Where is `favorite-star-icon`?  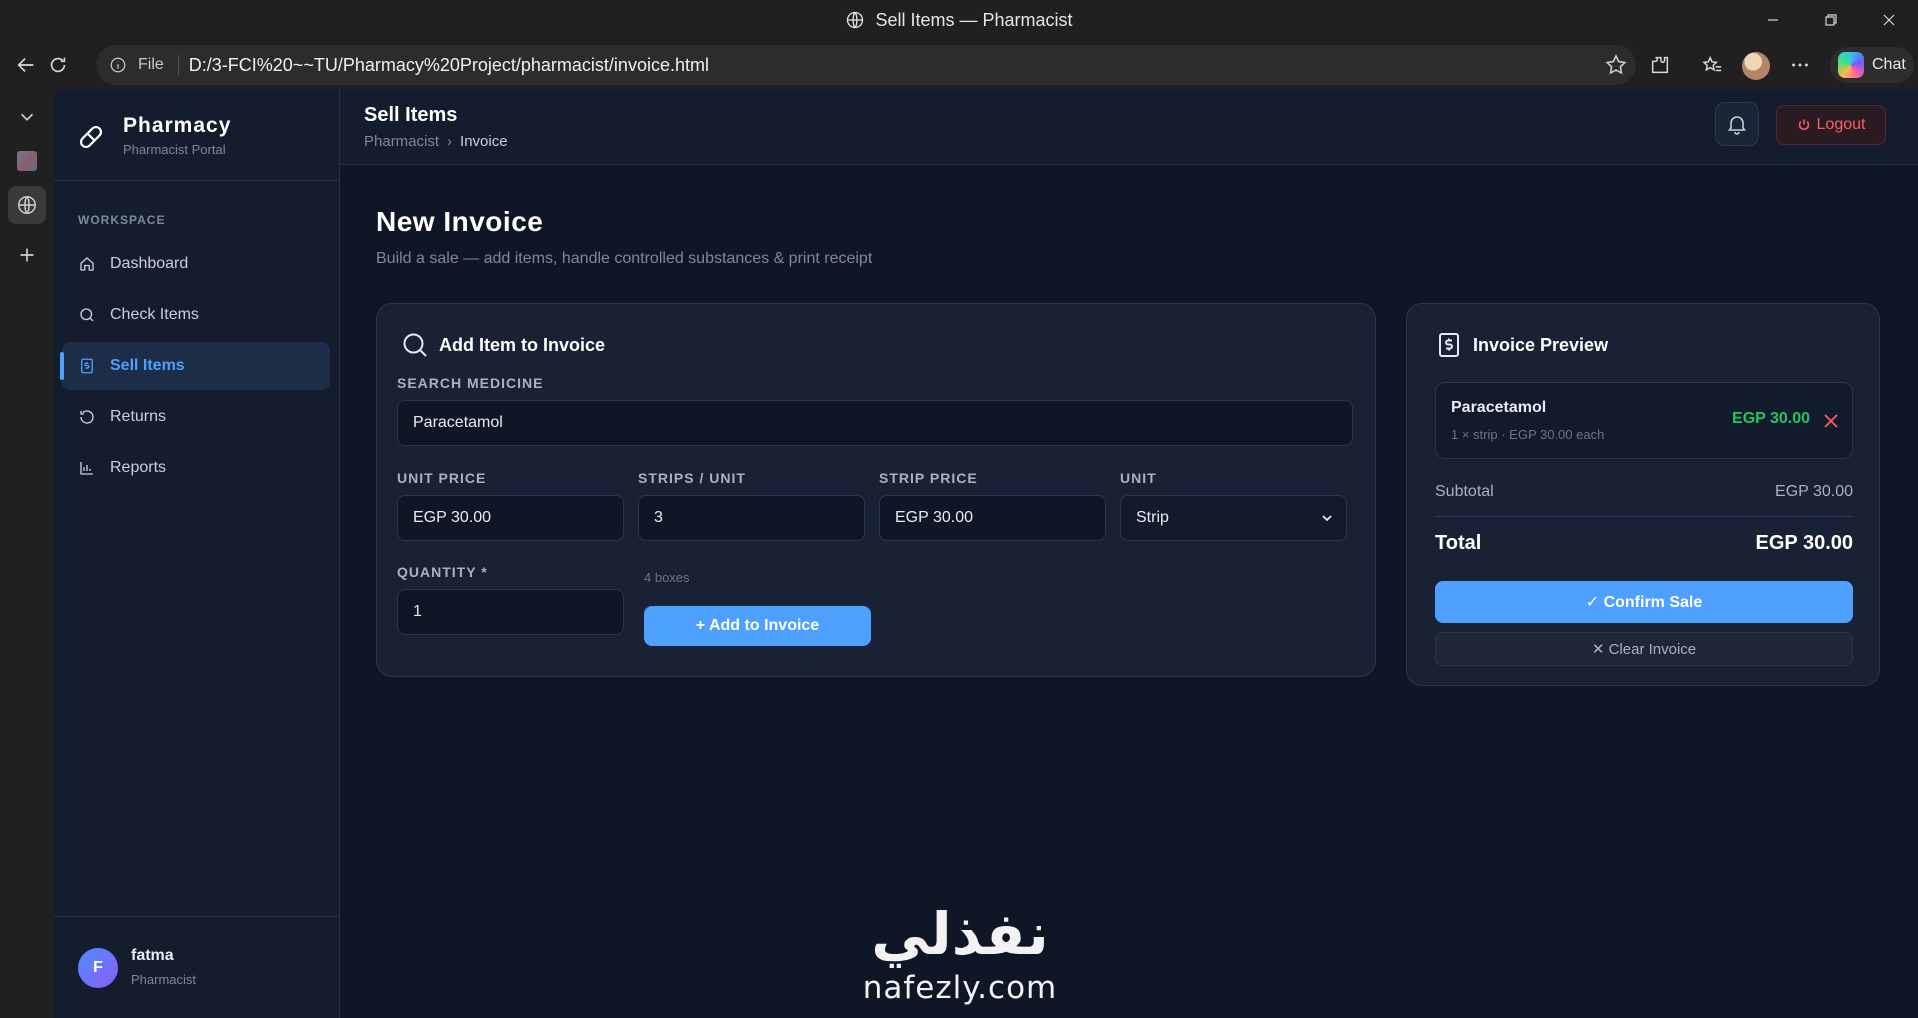 favorite-star-icon is located at coordinates (1616, 65).